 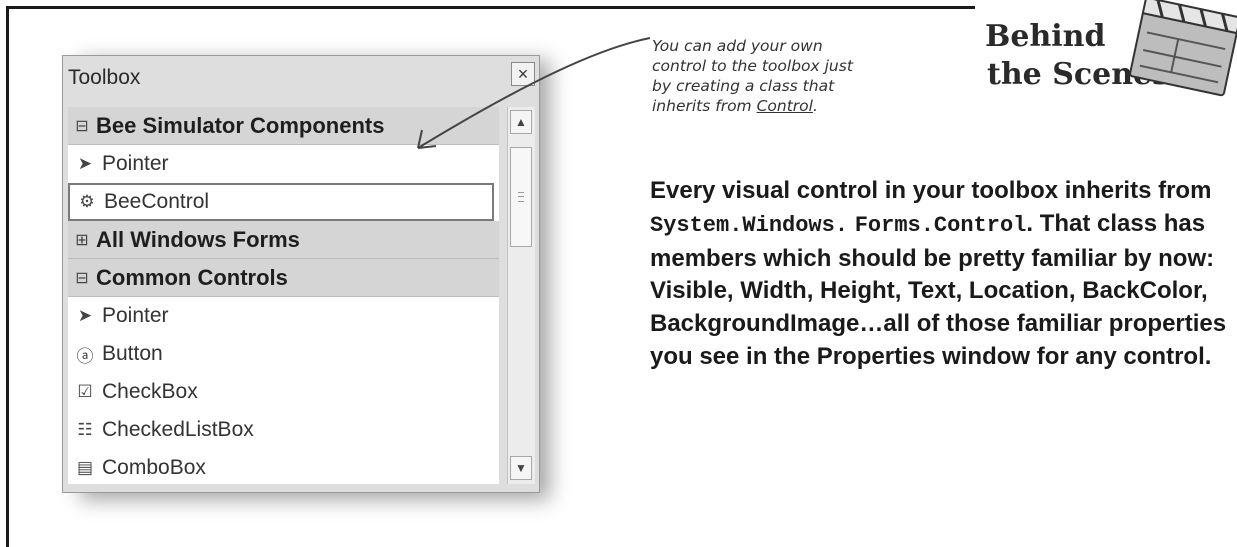 I want to click on toolbox-title: Toolbox, so click(x=104, y=77).